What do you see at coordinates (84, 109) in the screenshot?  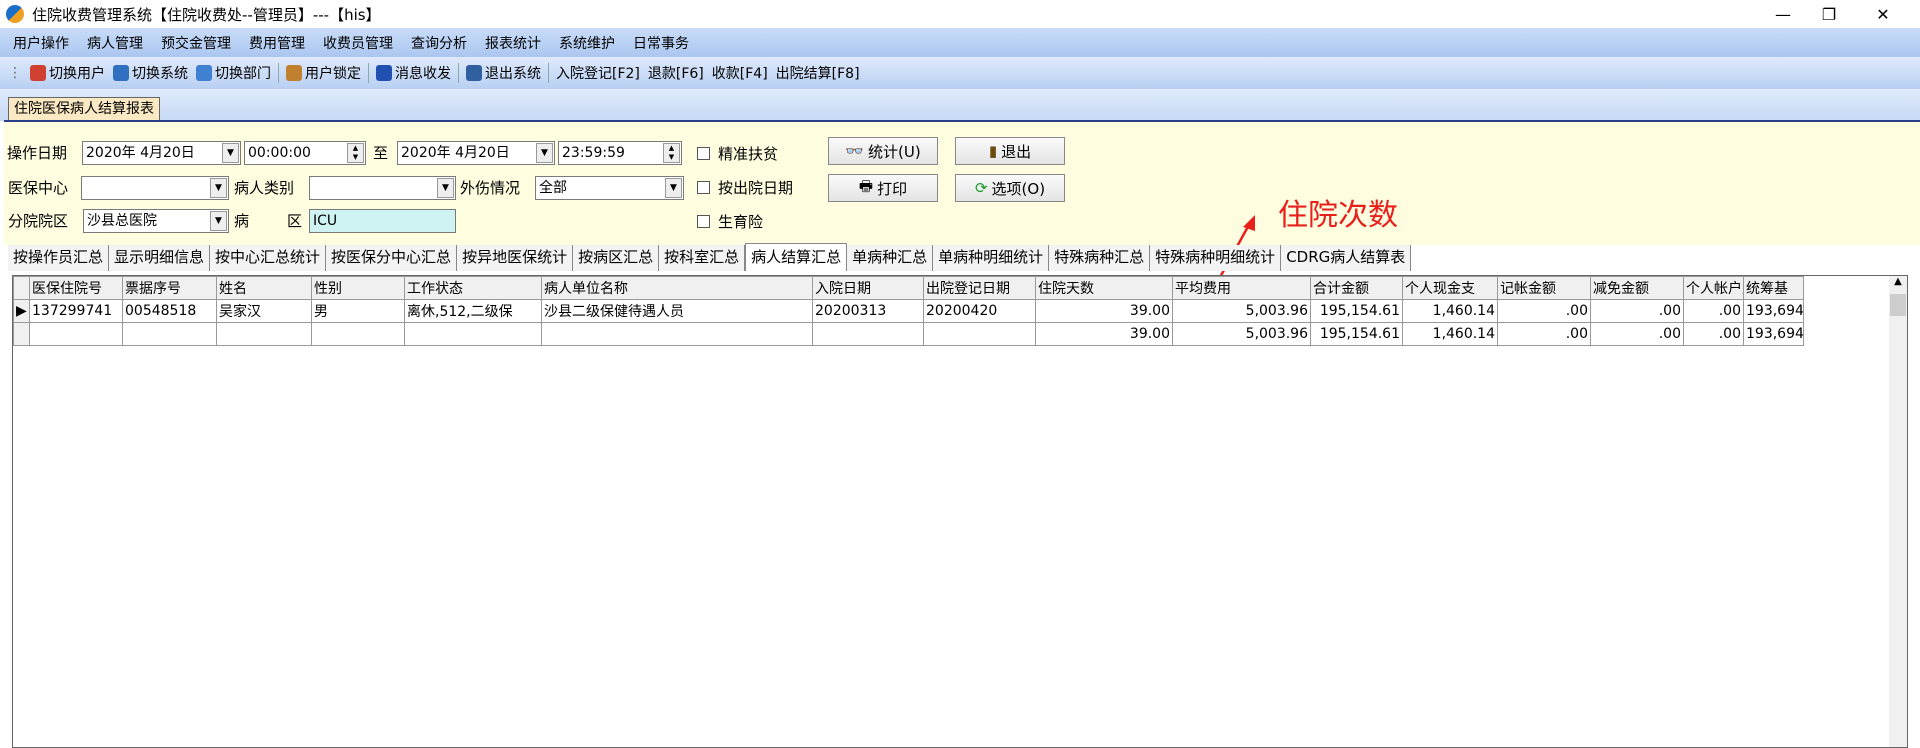 I see `form-tab: 住院医保病人结算报表` at bounding box center [84, 109].